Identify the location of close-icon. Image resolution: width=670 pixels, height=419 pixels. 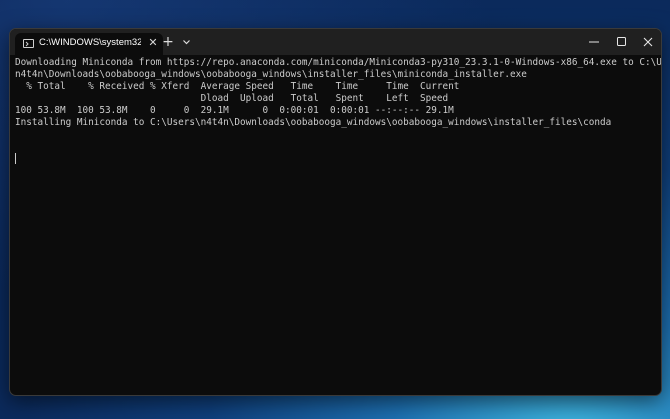
(648, 42).